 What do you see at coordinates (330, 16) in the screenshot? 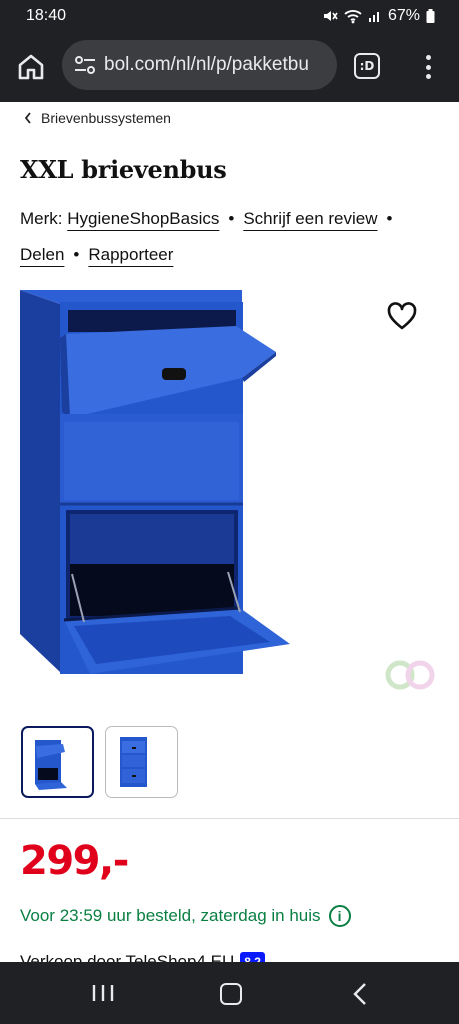
I see `mute-icon` at bounding box center [330, 16].